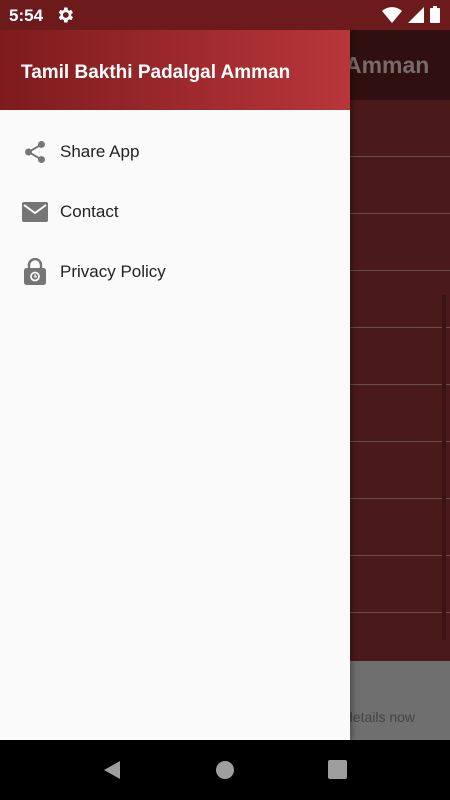 This screenshot has height=800, width=450. What do you see at coordinates (65, 15) in the screenshot?
I see `settings-gear-icon` at bounding box center [65, 15].